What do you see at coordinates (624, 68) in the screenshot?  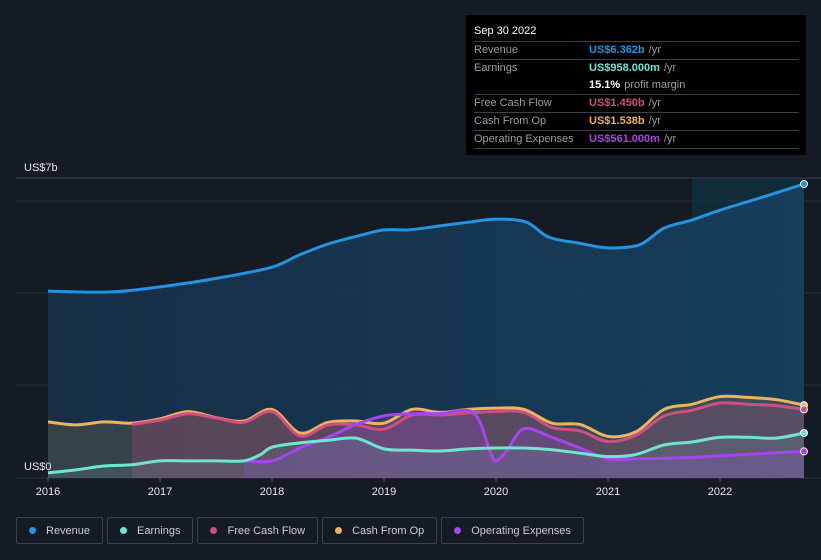 I see `tooltip-value: US$958.000m` at bounding box center [624, 68].